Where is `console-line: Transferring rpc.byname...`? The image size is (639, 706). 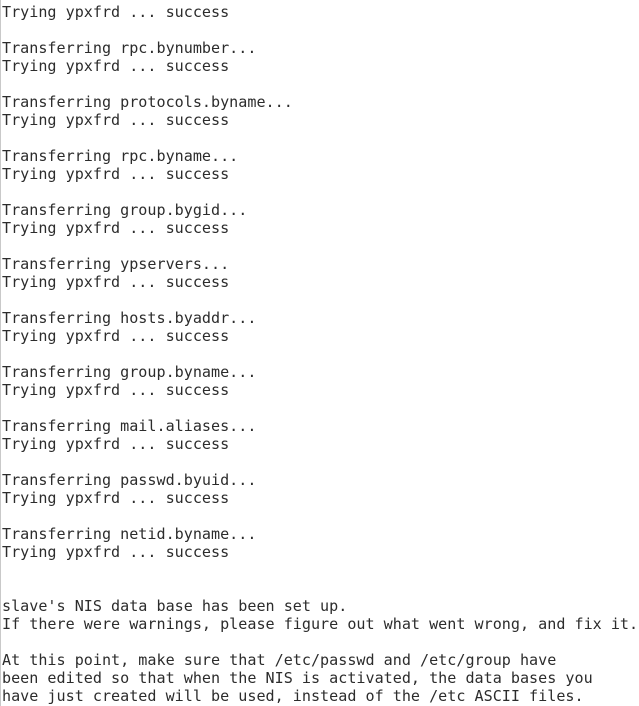
console-line: Transferring rpc.byname... is located at coordinates (120, 156).